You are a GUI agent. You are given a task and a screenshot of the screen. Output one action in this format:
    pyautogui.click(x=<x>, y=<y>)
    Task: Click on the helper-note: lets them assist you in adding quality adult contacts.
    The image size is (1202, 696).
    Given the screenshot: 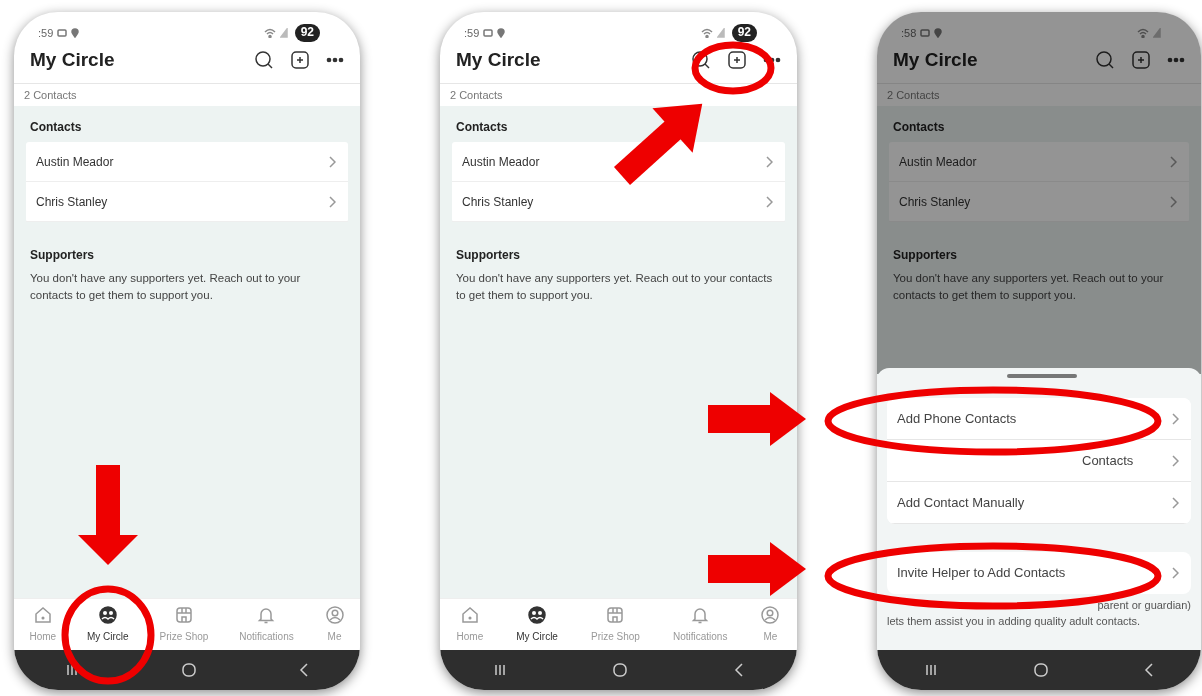 What is the action you would take?
    pyautogui.click(x=1014, y=621)
    